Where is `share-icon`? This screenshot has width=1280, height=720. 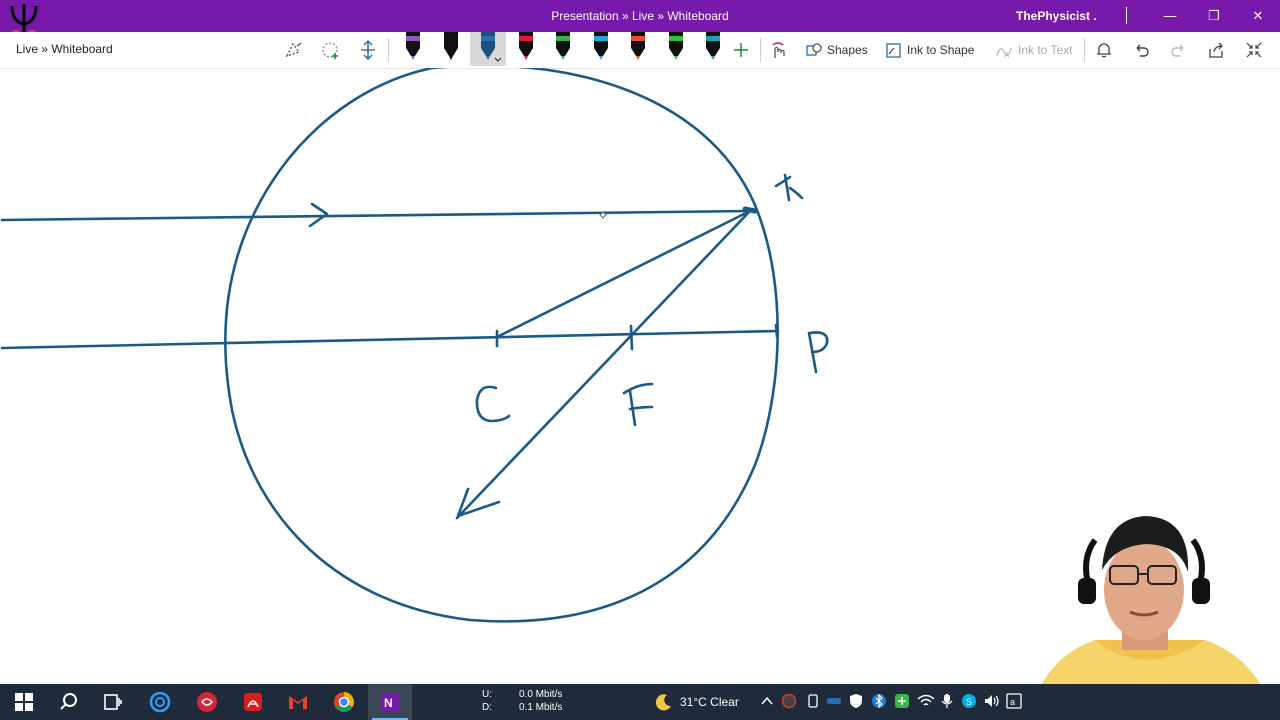 share-icon is located at coordinates (1216, 50).